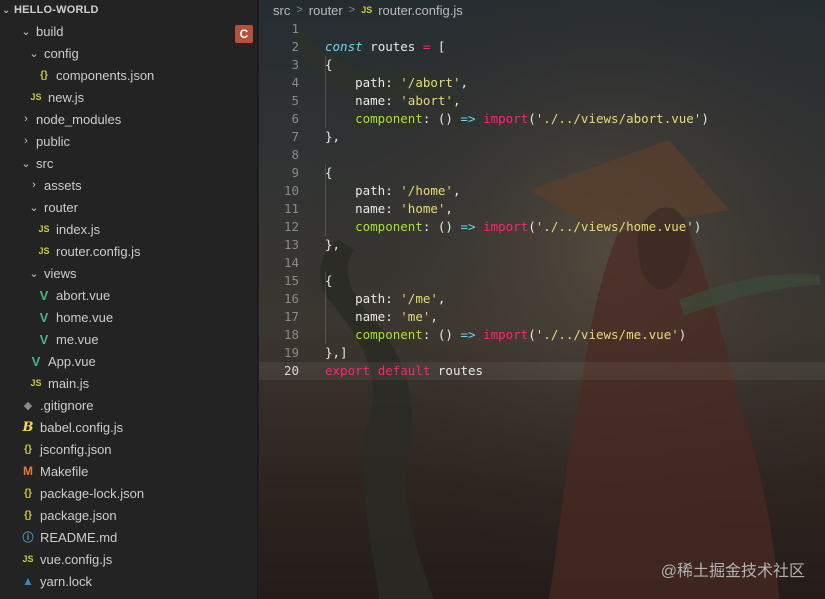  I want to click on tree-item-label: public, so click(53, 141).